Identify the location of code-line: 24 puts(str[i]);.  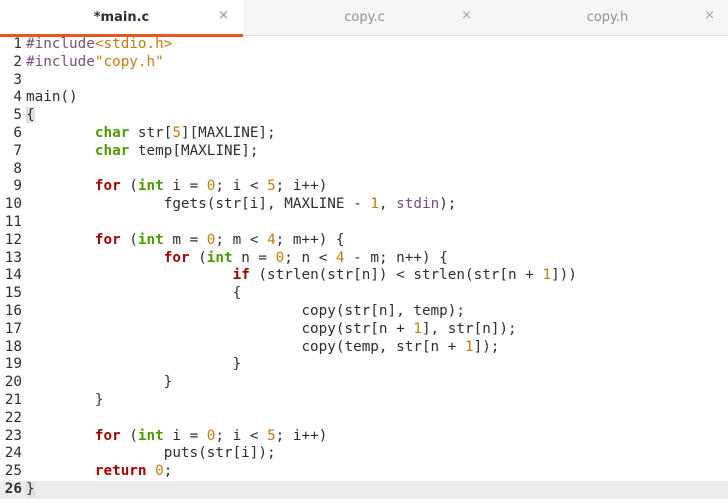
(364, 454).